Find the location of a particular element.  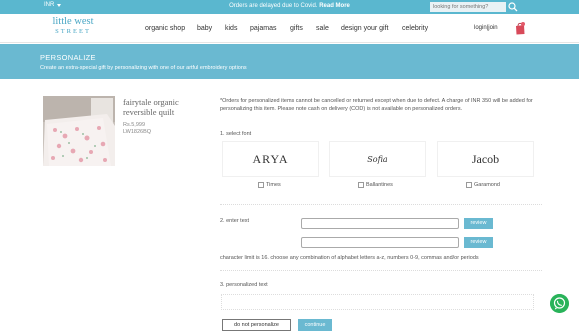

personalized-text-preview is located at coordinates (377, 302).